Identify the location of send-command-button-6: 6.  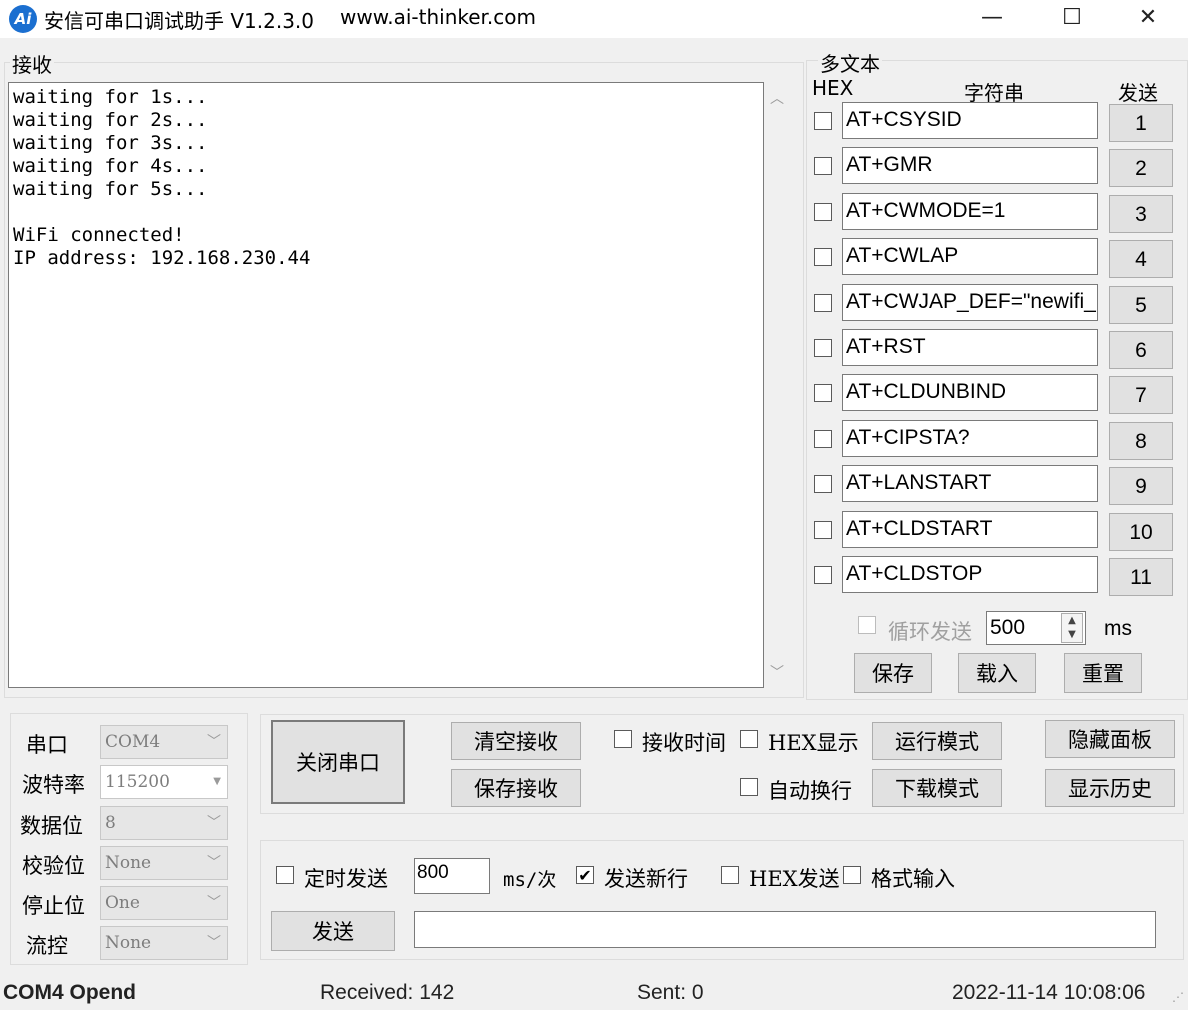
(1141, 350).